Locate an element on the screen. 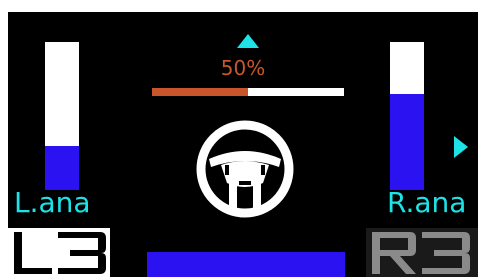 This screenshot has height=277, width=481. right-analog-bar is located at coordinates (407, 116).